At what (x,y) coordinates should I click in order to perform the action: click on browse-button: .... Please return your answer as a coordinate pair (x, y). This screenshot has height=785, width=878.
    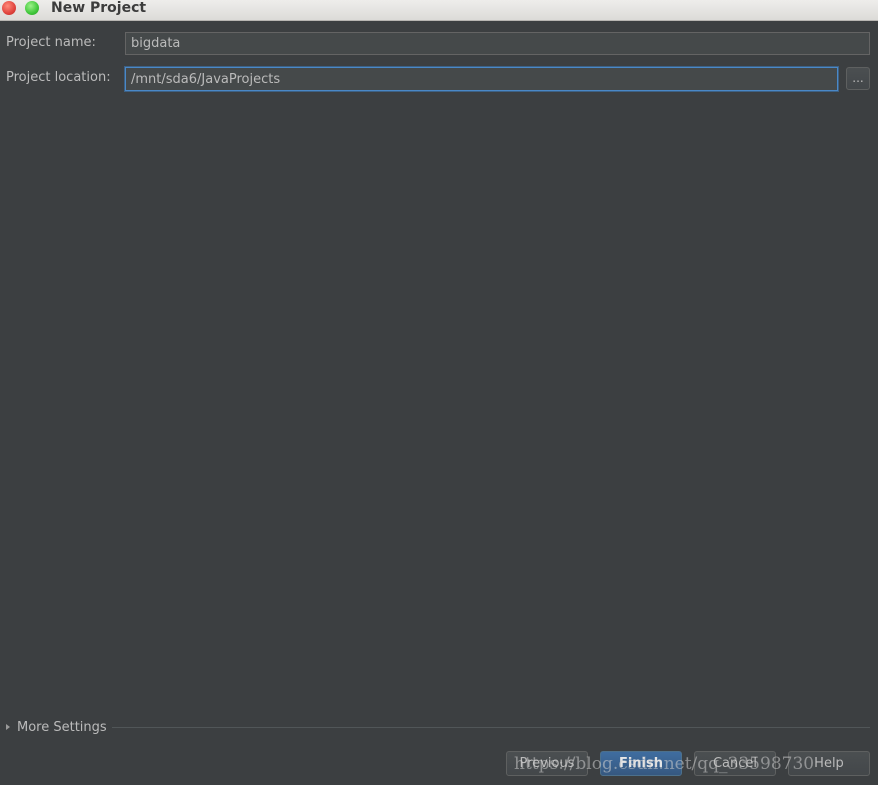
    Looking at the image, I should click on (858, 78).